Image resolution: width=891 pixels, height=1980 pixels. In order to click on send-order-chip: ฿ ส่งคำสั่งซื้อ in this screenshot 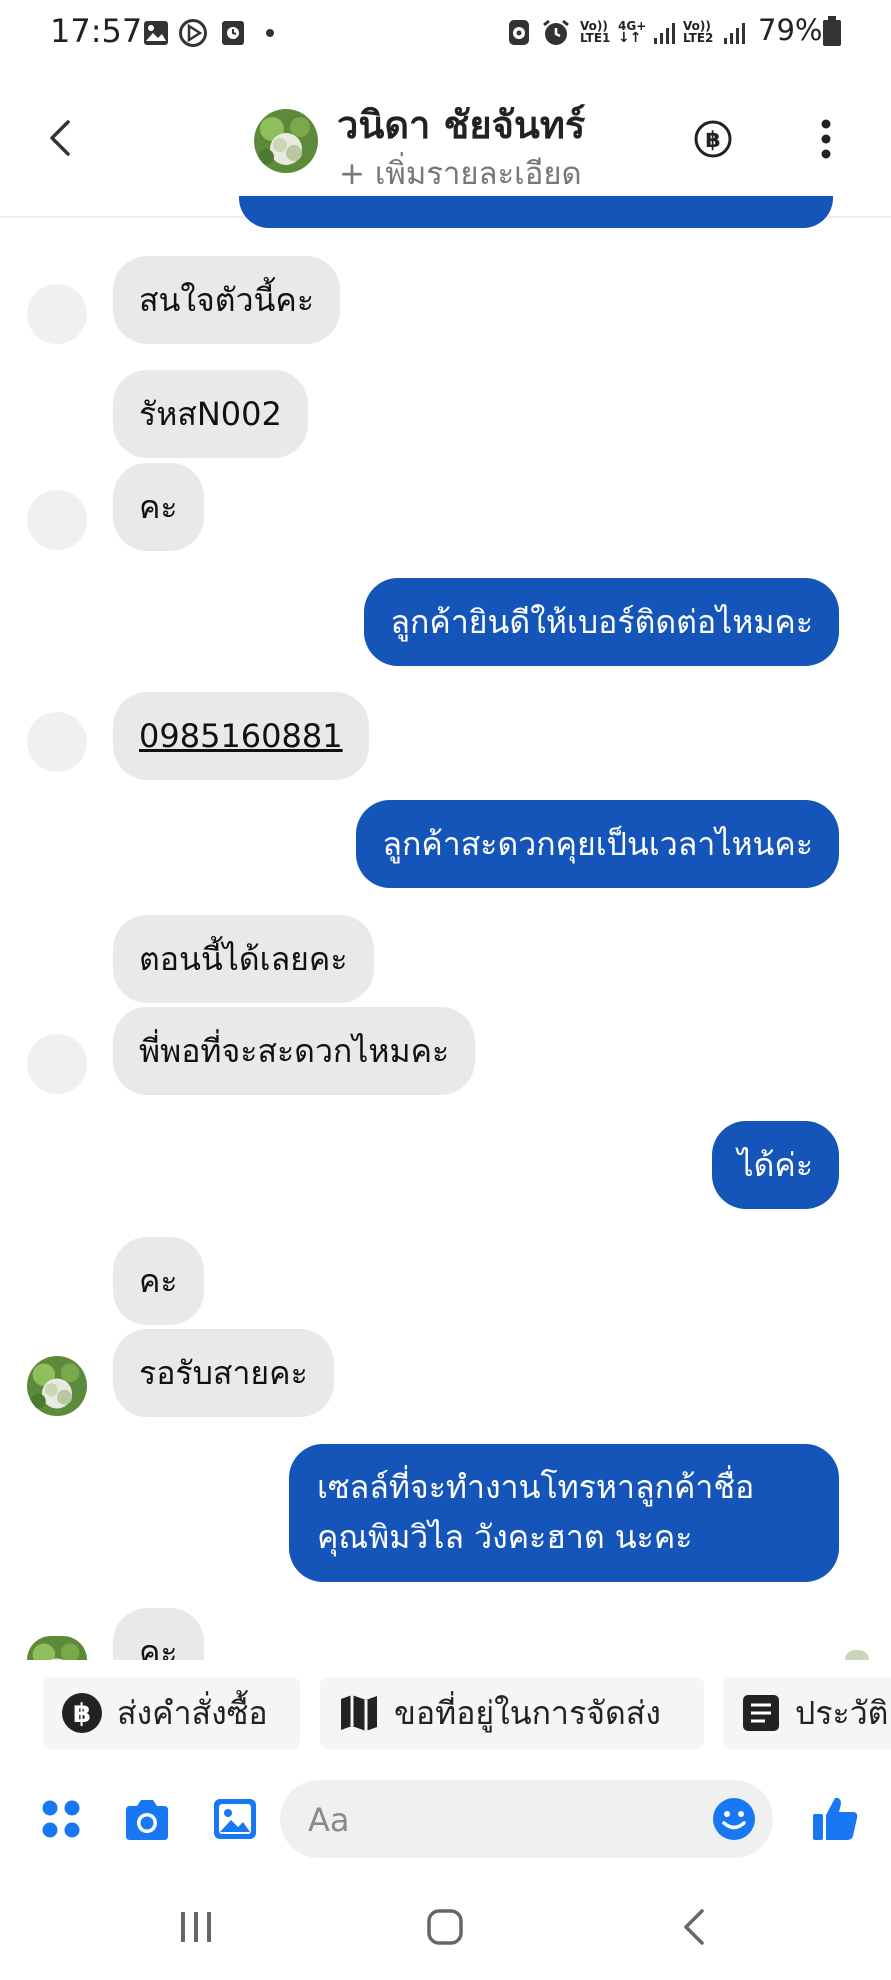, I will do `click(171, 1713)`.